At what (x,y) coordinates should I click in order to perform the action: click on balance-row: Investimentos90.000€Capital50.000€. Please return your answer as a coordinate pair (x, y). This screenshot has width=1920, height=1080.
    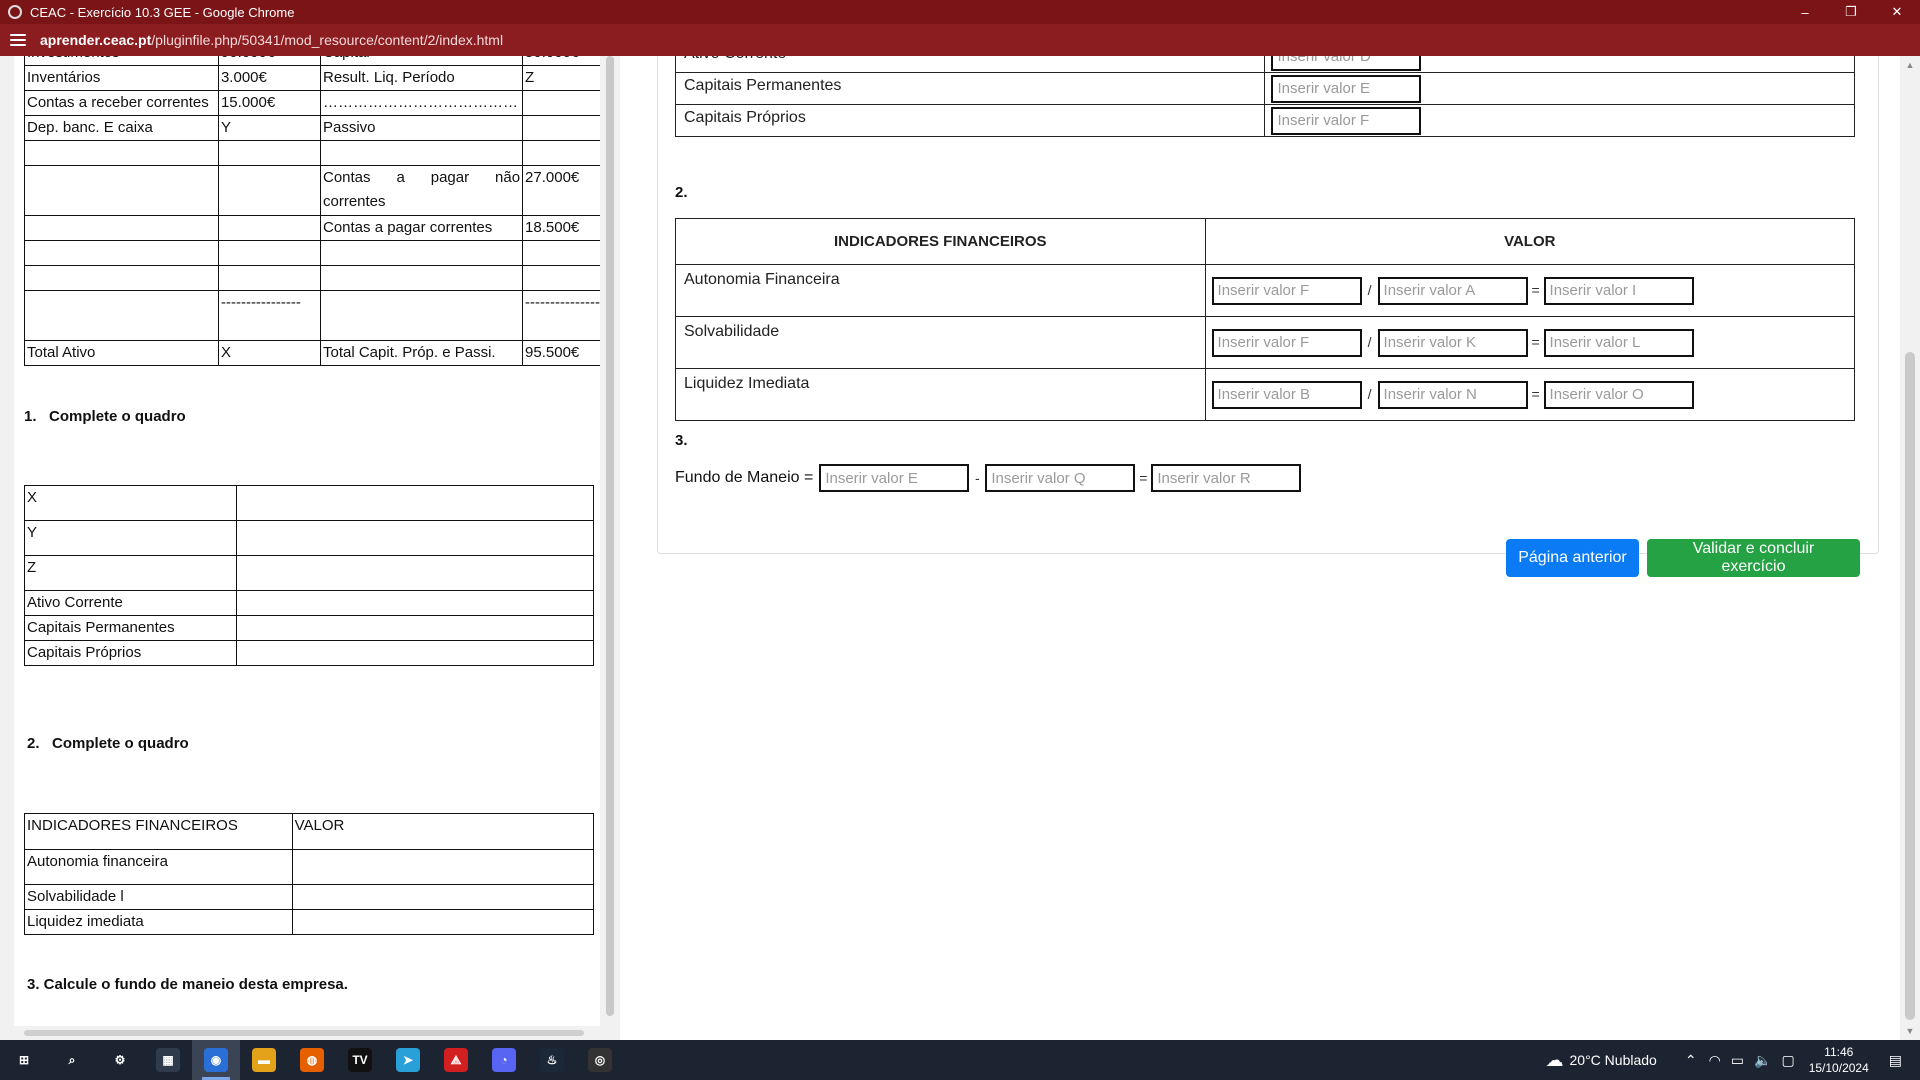
    Looking at the image, I should click on (312, 61).